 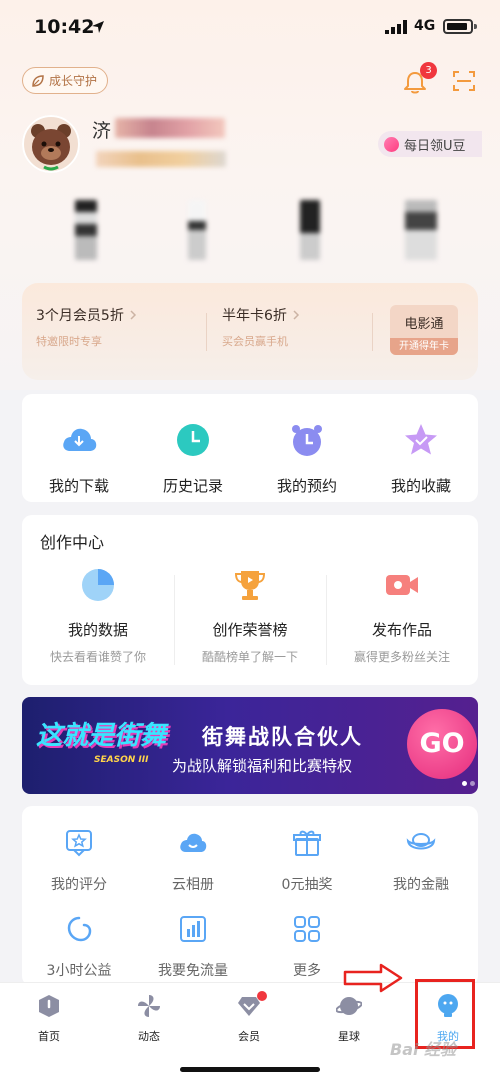 I want to click on service-label: 我的评分, so click(x=79, y=885).